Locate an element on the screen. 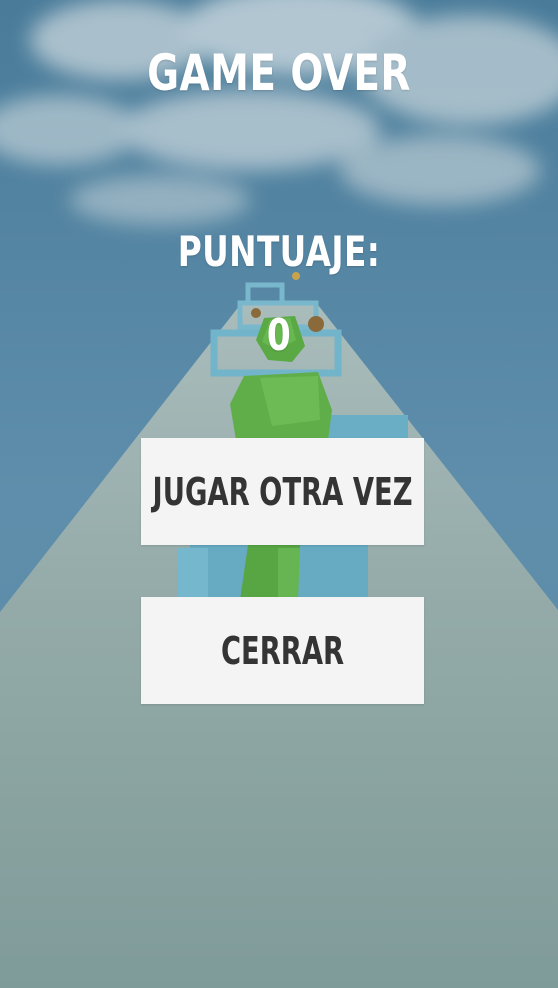  play-again-button: JUGAR OTRA VEZ is located at coordinates (282, 491).